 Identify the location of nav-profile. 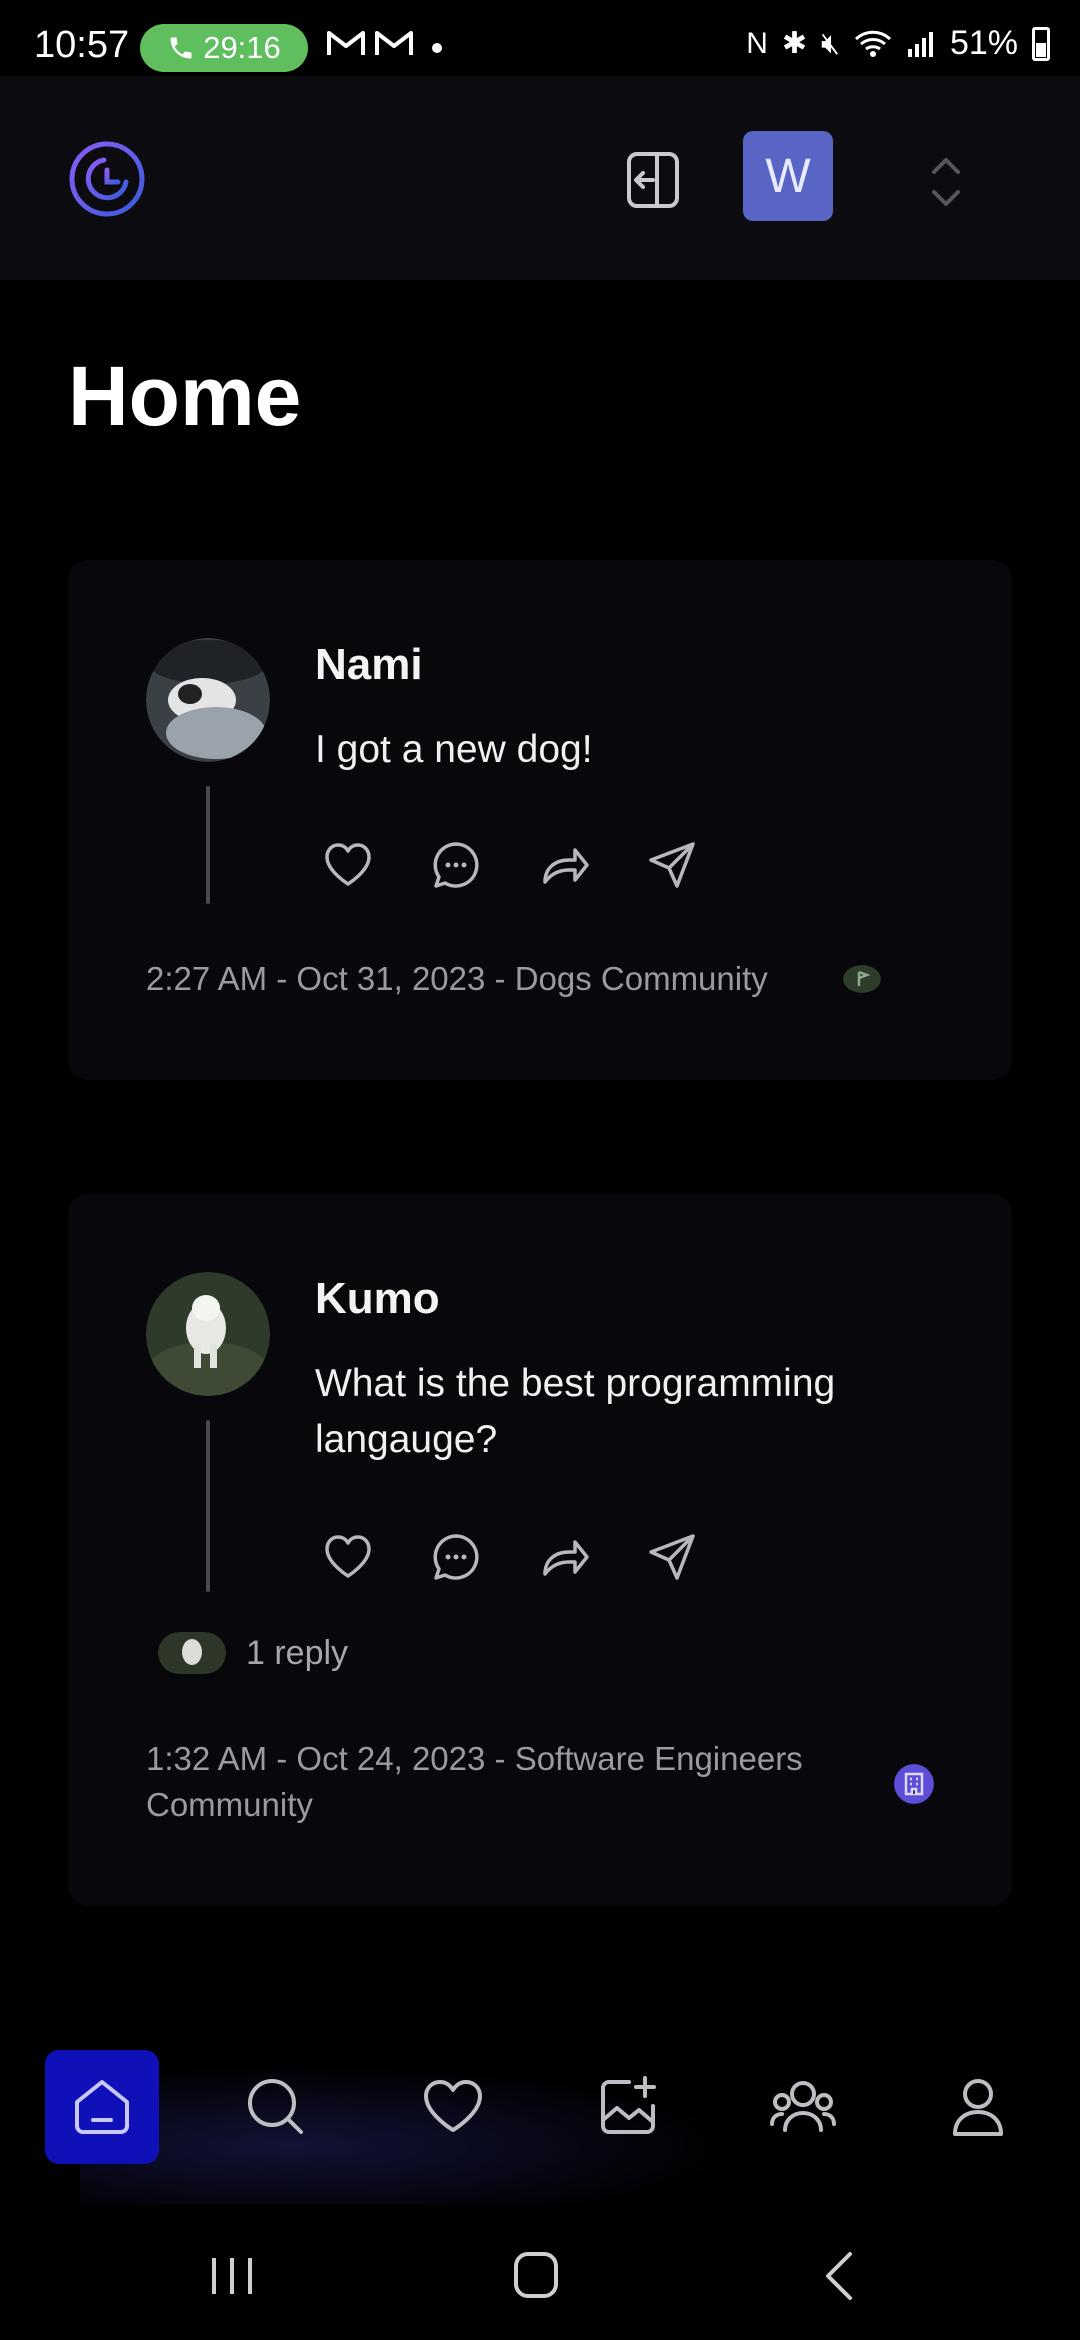
(978, 2107).